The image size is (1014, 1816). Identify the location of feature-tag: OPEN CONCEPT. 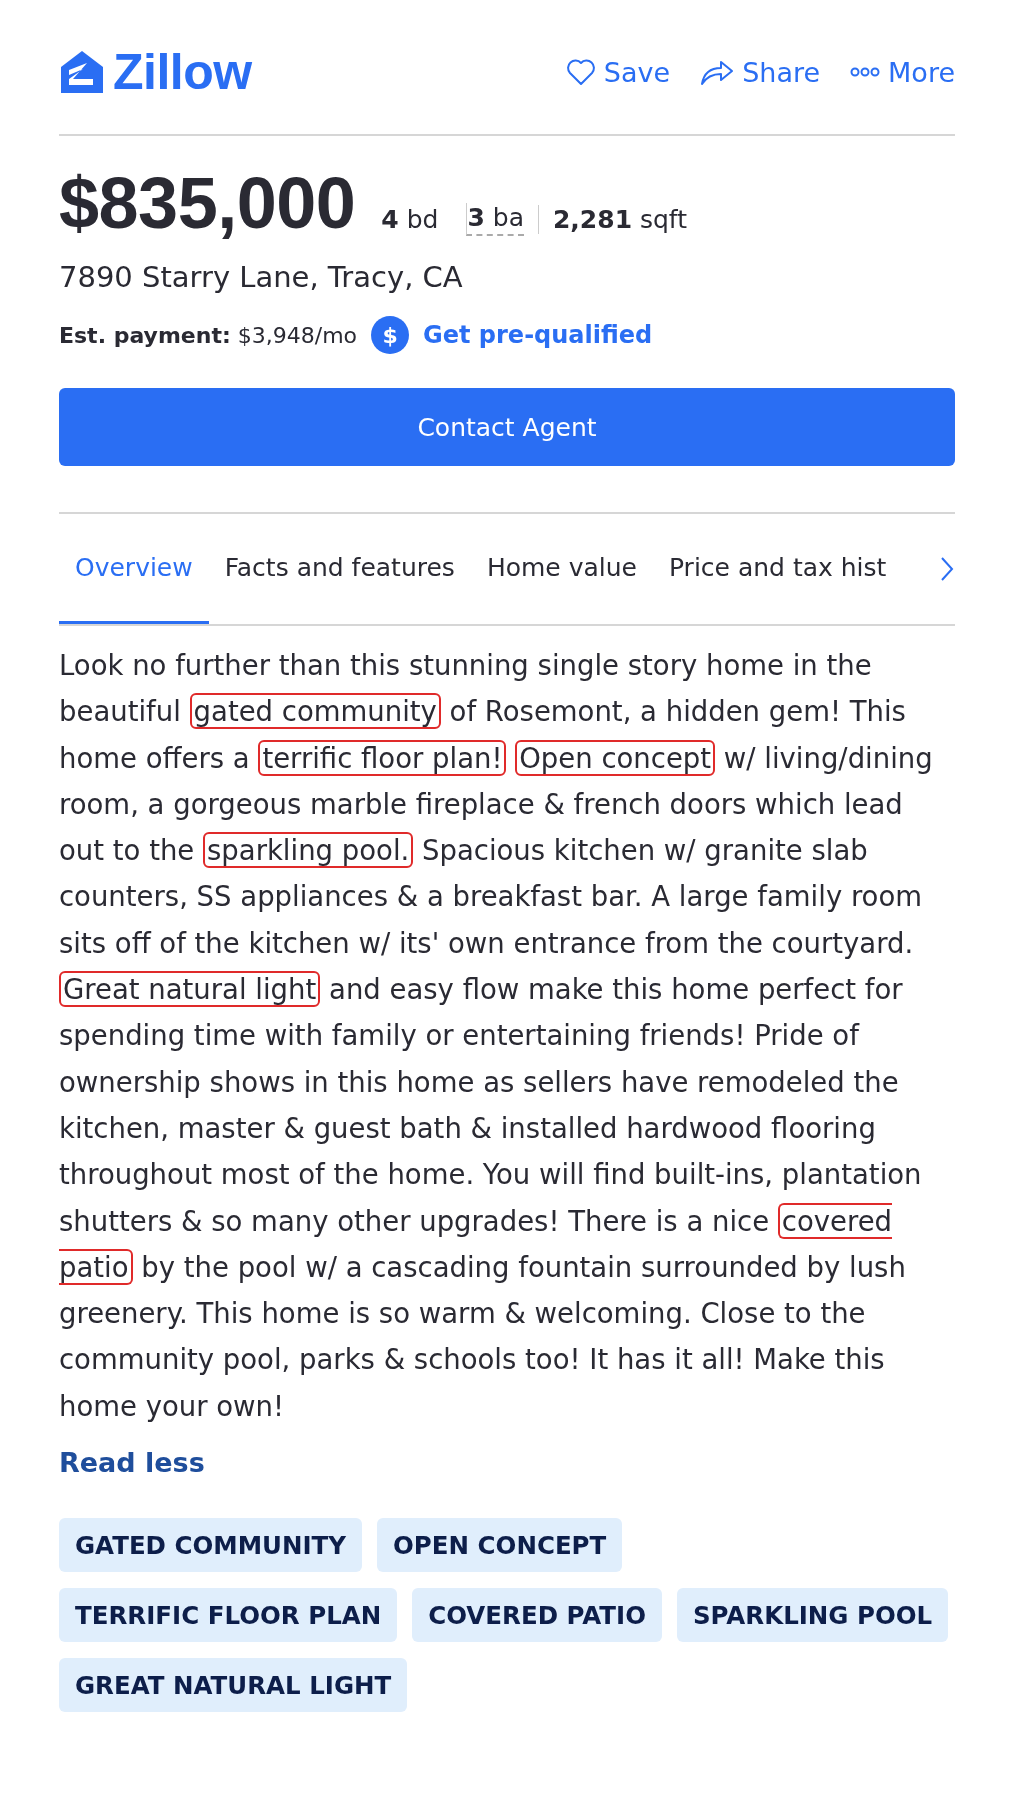
(500, 1545).